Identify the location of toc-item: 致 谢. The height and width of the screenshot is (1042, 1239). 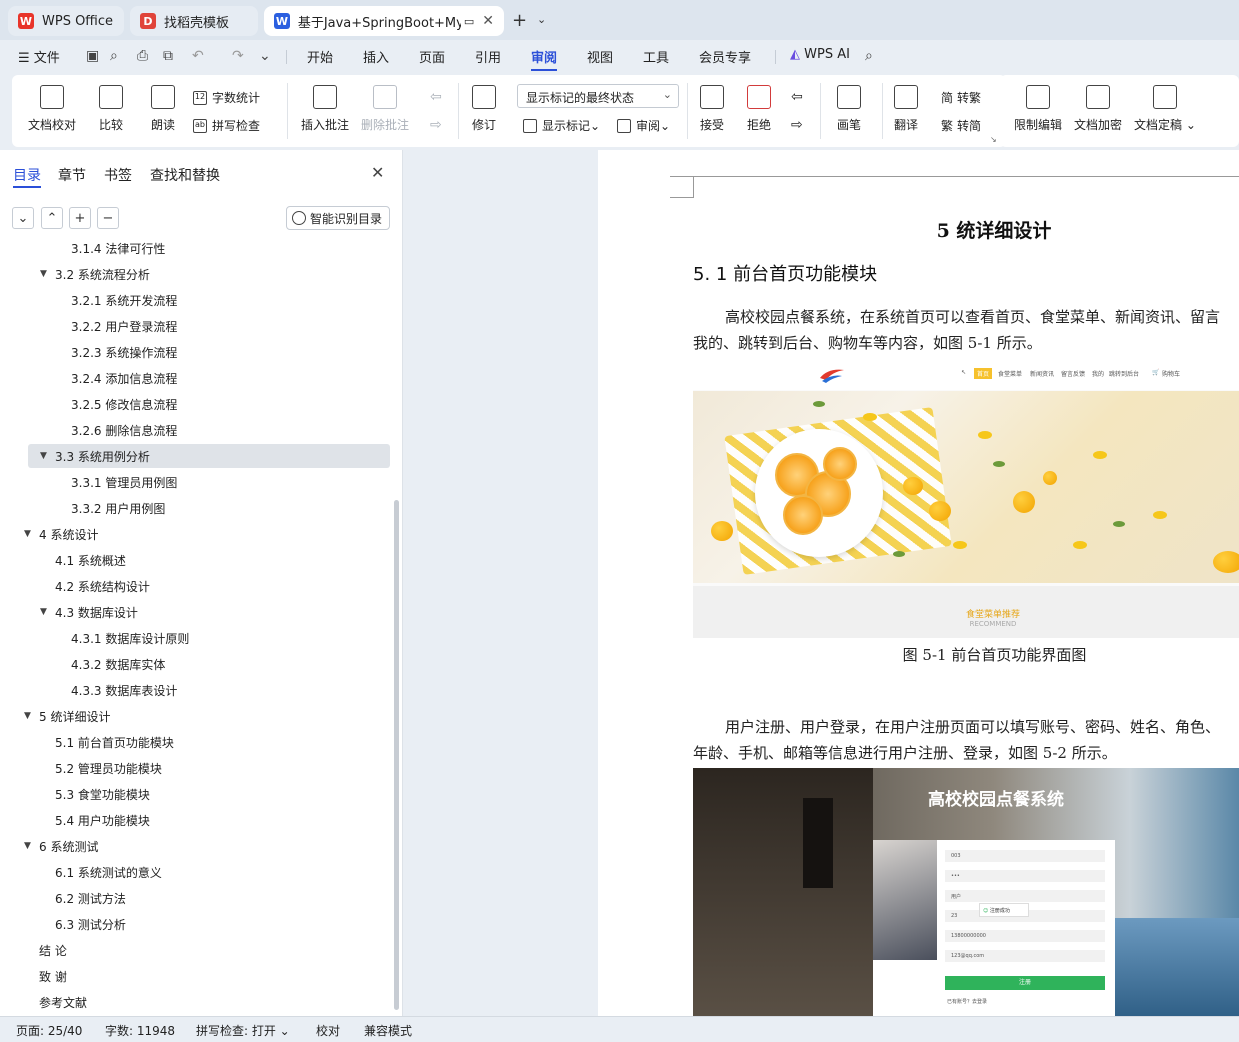
(209, 976).